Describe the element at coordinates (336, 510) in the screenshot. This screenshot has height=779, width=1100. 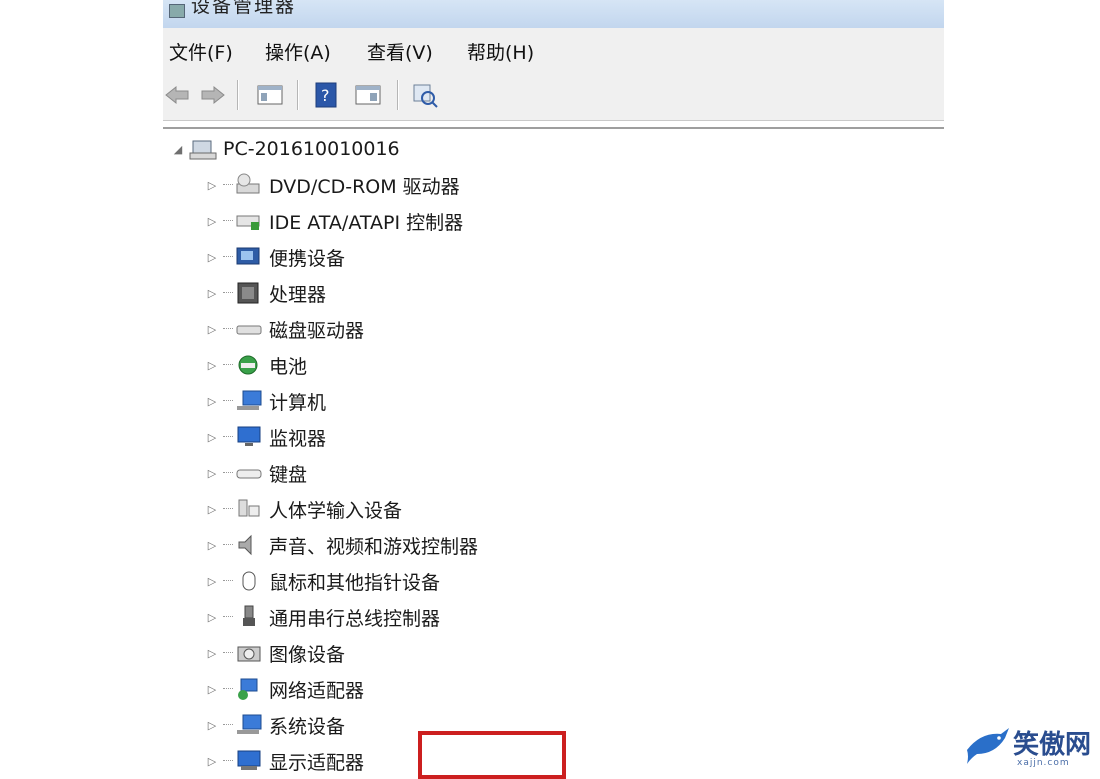
I see `tree-item-label: 人体学输入设备` at that location.